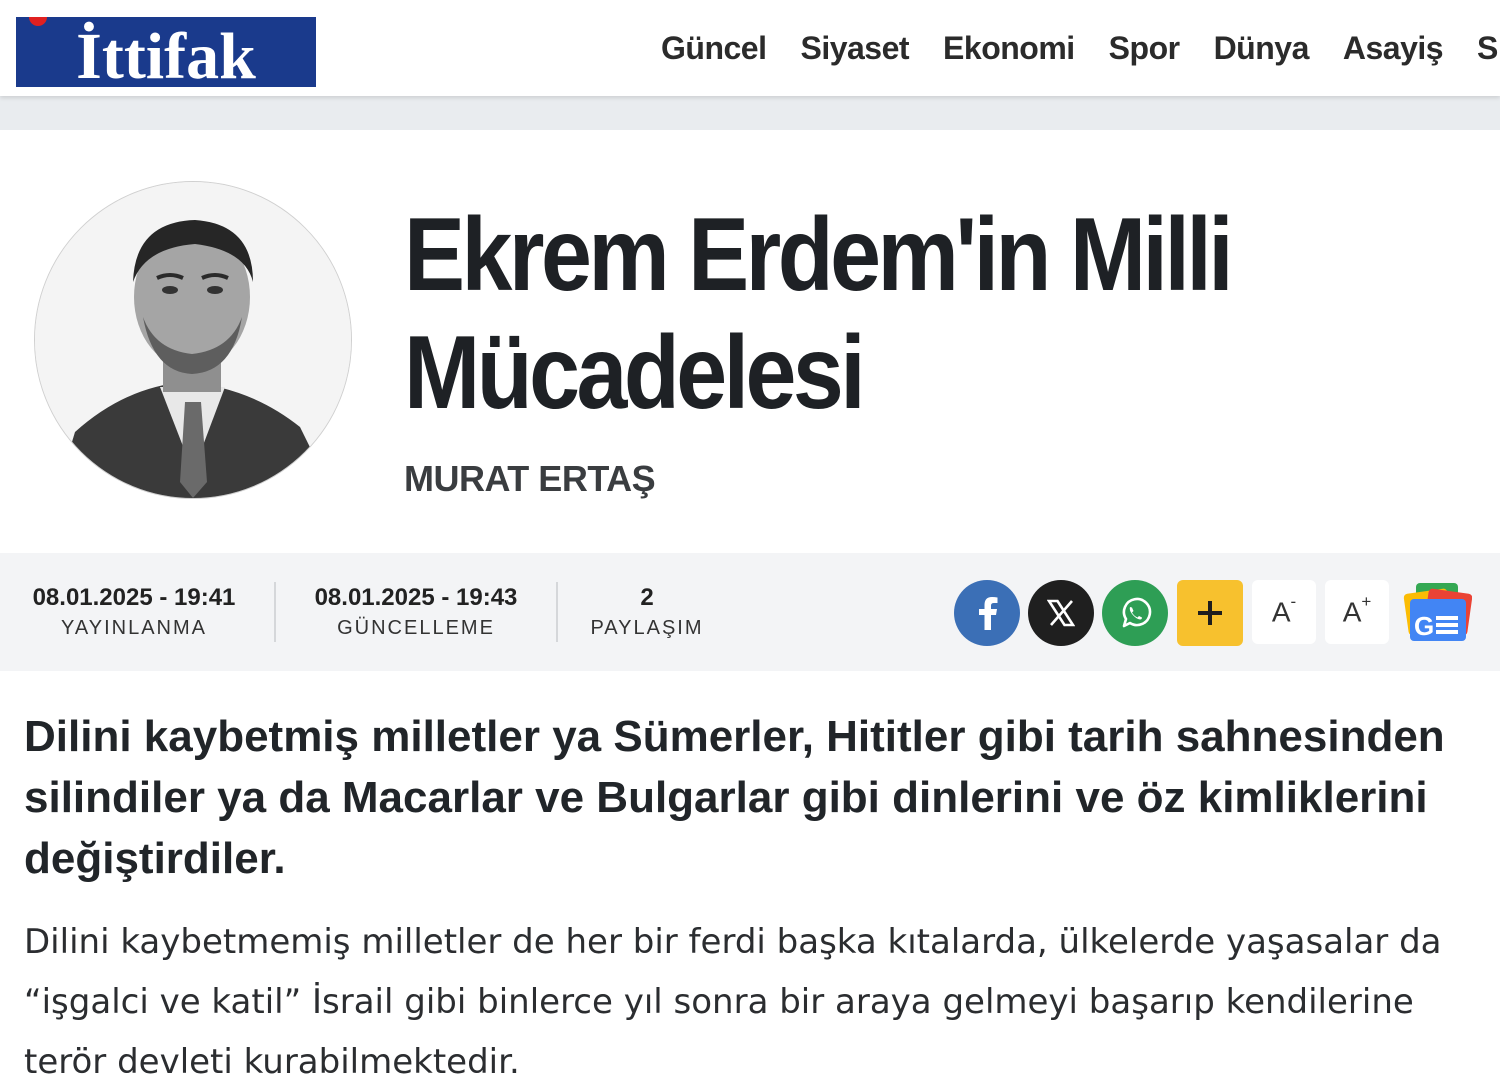 The width and height of the screenshot is (1500, 1092). What do you see at coordinates (713, 48) in the screenshot?
I see `nav-item-guncel: Güncel` at bounding box center [713, 48].